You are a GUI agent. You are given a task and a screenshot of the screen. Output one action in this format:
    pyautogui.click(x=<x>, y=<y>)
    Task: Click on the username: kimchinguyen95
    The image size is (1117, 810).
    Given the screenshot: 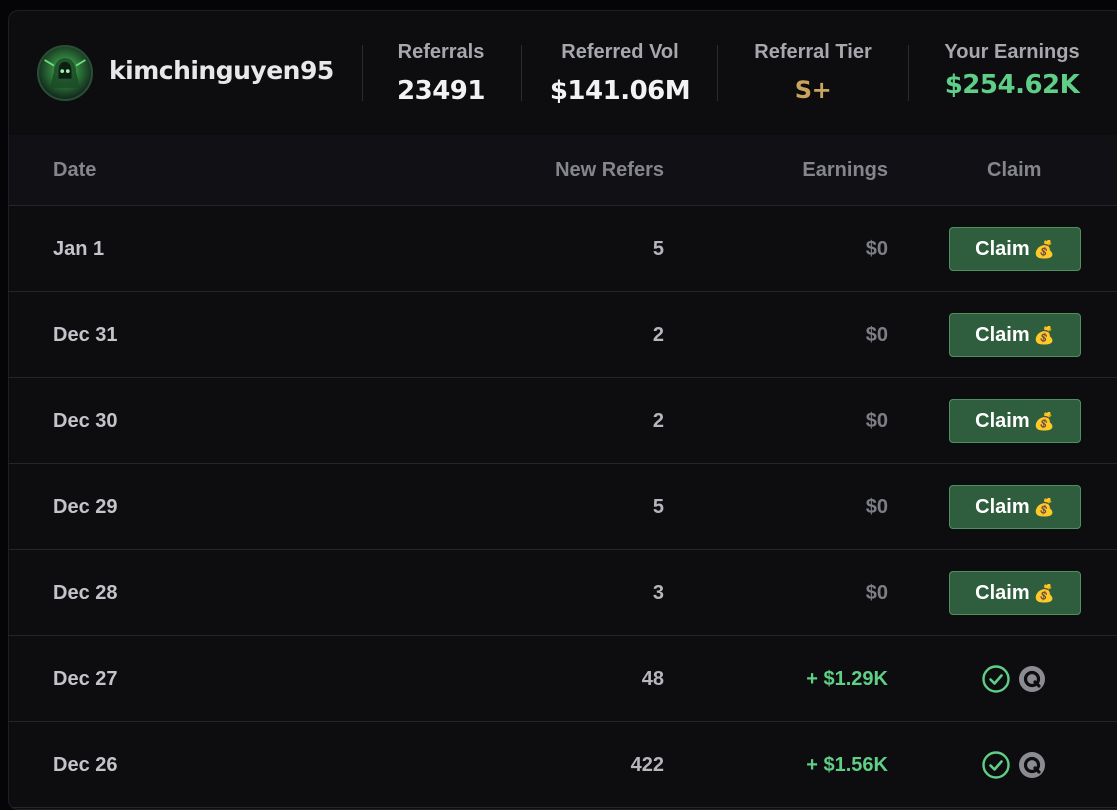 What is the action you would take?
    pyautogui.click(x=221, y=70)
    